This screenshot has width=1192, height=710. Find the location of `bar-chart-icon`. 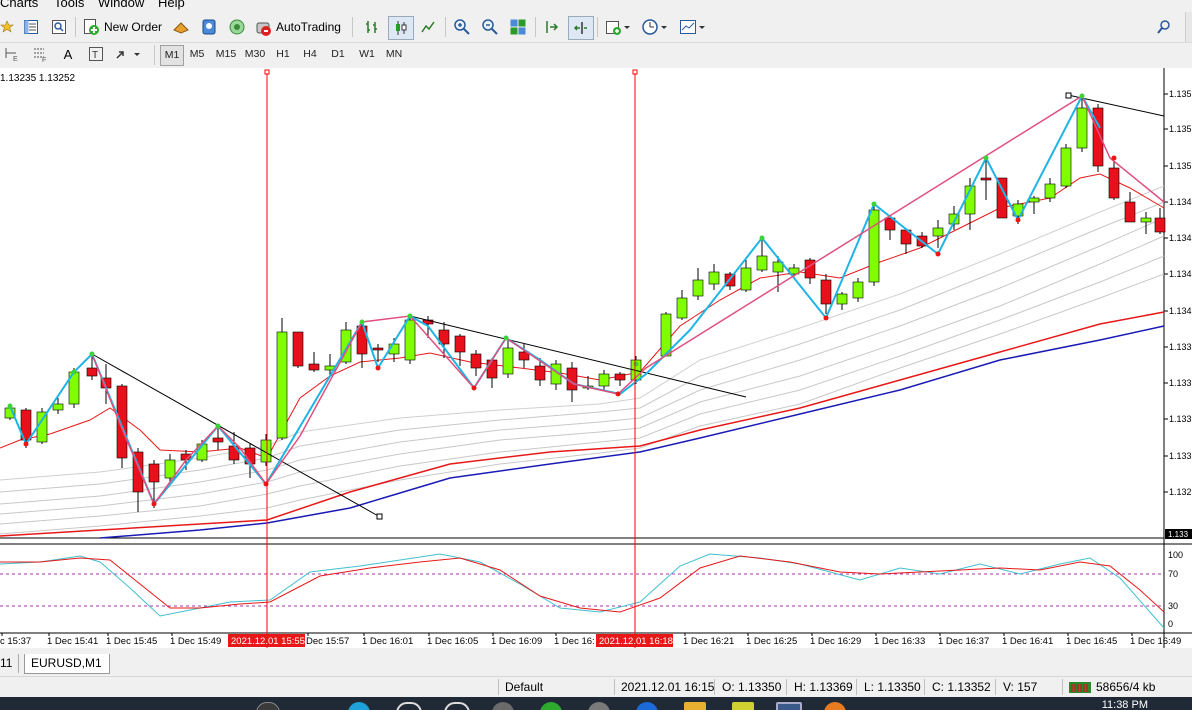

bar-chart-icon is located at coordinates (372, 27).